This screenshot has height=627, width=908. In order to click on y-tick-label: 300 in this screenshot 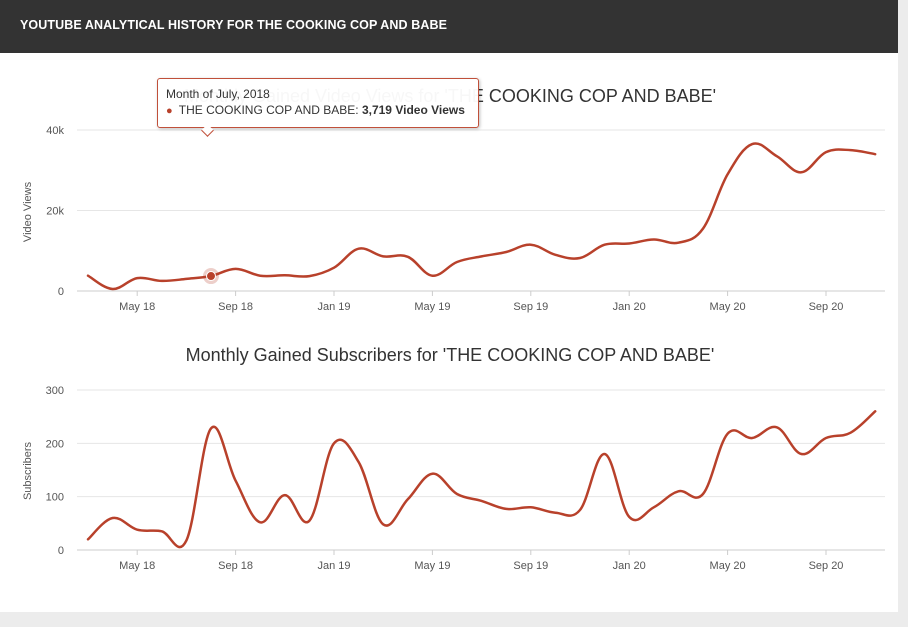, I will do `click(55, 391)`.